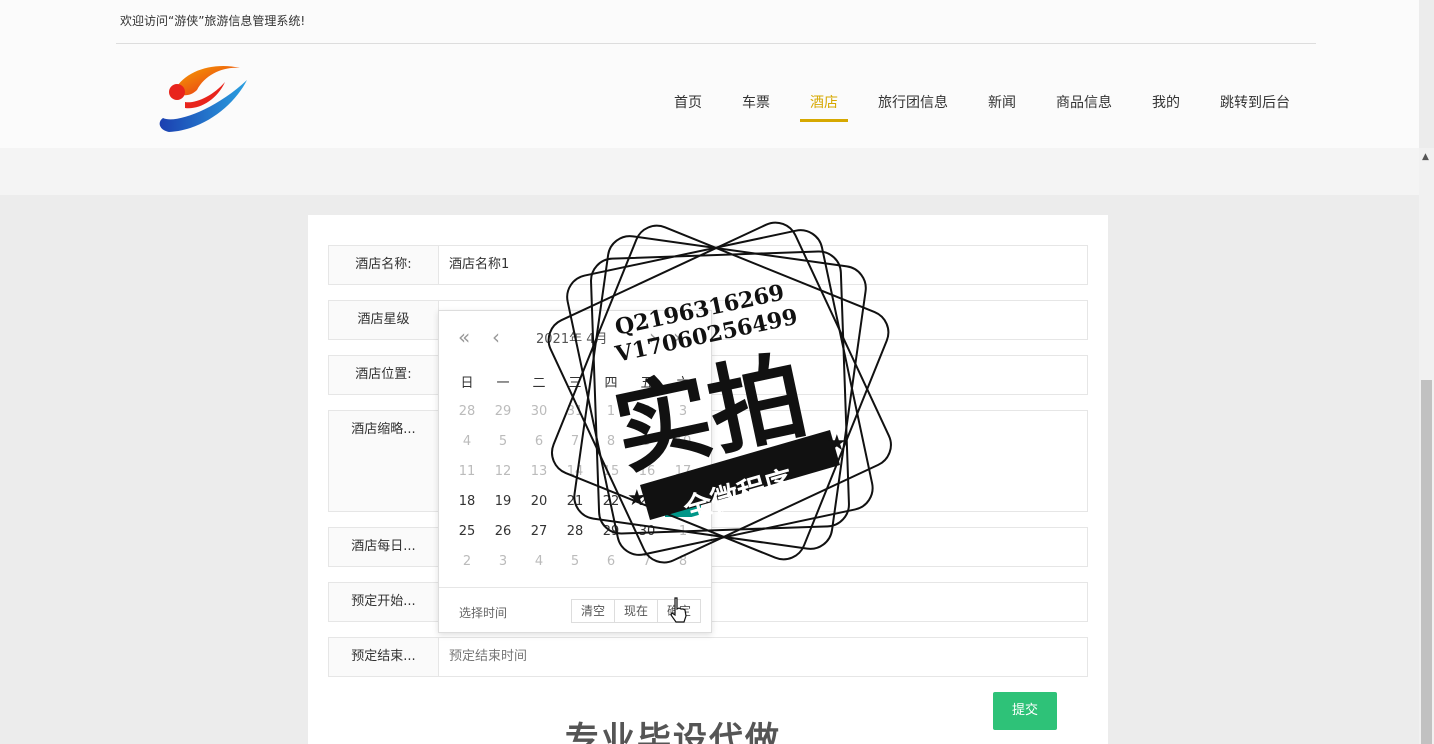  Describe the element at coordinates (464, 337) in the screenshot. I see `prev-year-icon: «` at that location.